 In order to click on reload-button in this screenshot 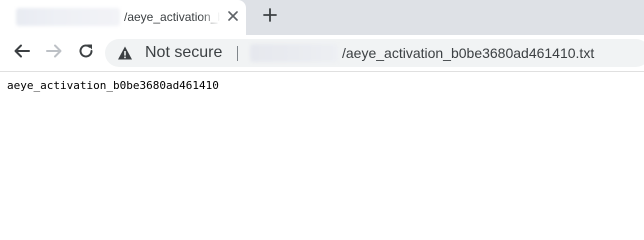, I will do `click(86, 53)`.